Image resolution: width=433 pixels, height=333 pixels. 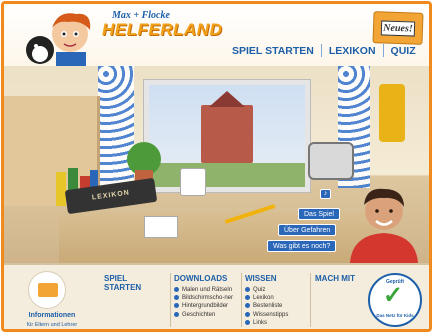 What do you see at coordinates (126, 283) in the screenshot?
I see `footer-spiel-starten: SPIEL STARTEN` at bounding box center [126, 283].